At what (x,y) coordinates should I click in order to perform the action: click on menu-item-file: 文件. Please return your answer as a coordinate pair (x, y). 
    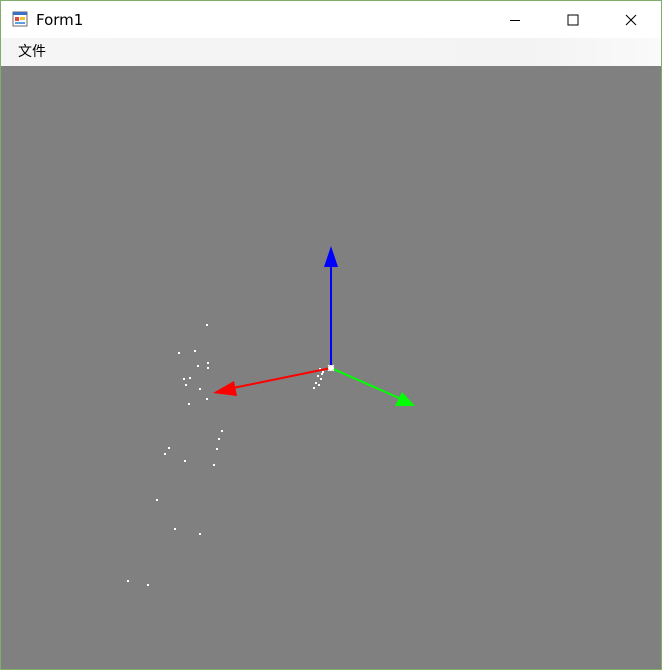
    Looking at the image, I should click on (32, 52).